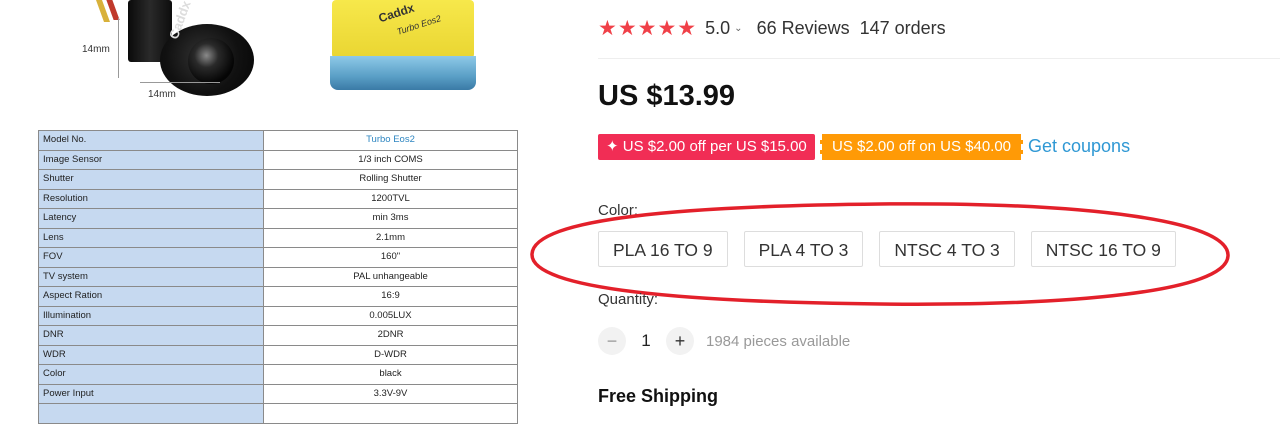 The image size is (1280, 424). I want to click on quantity-increase-button: +, so click(680, 341).